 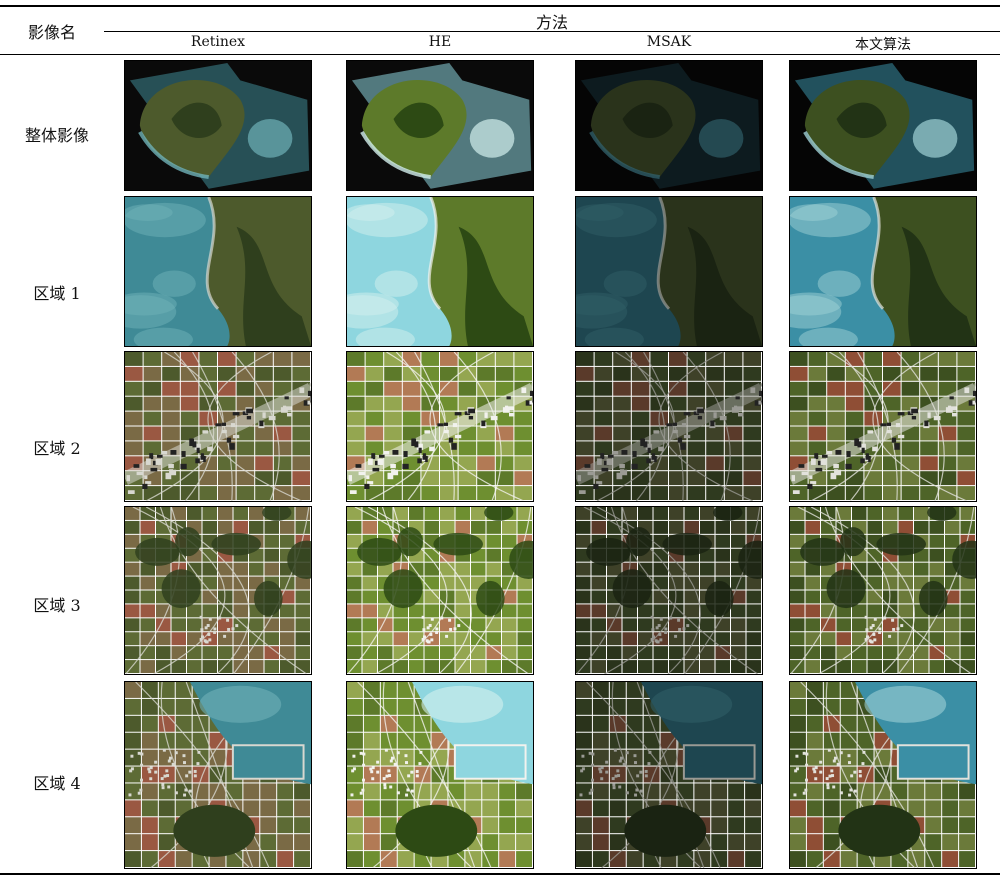 I want to click on row-label-region-3: 区域 3, so click(x=57, y=605).